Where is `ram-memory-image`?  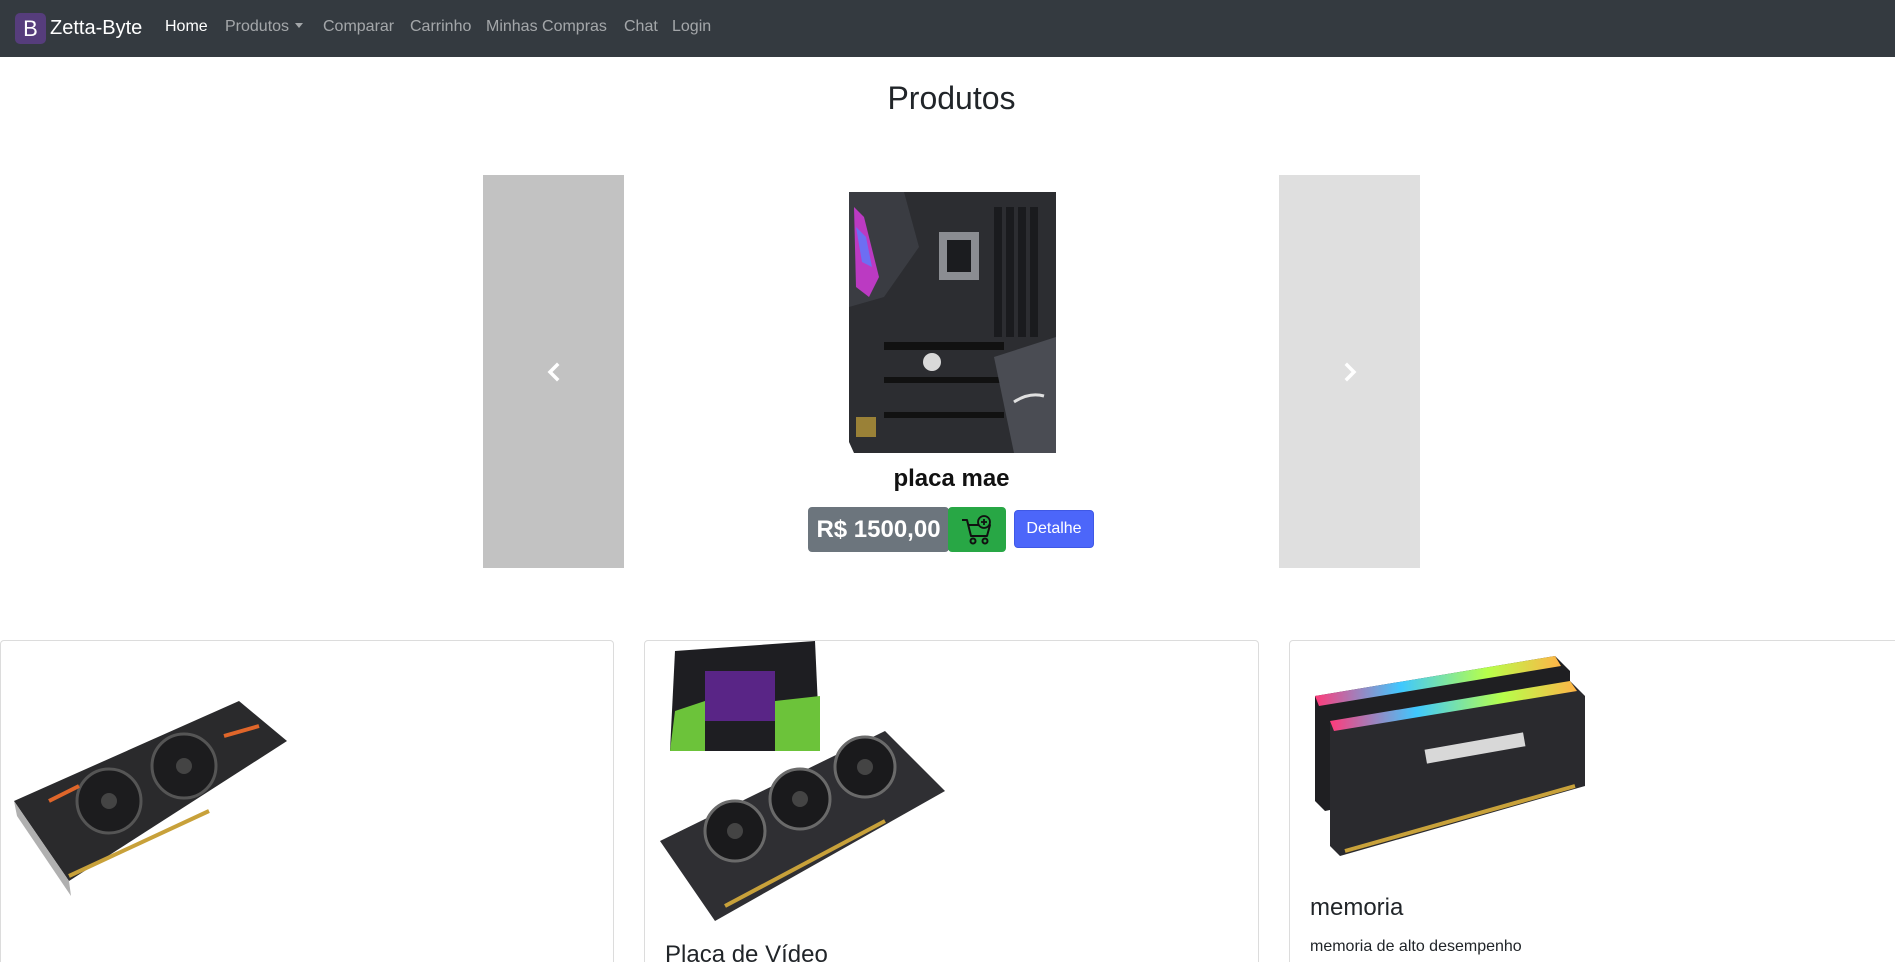
ram-memory-image is located at coordinates (1450, 756).